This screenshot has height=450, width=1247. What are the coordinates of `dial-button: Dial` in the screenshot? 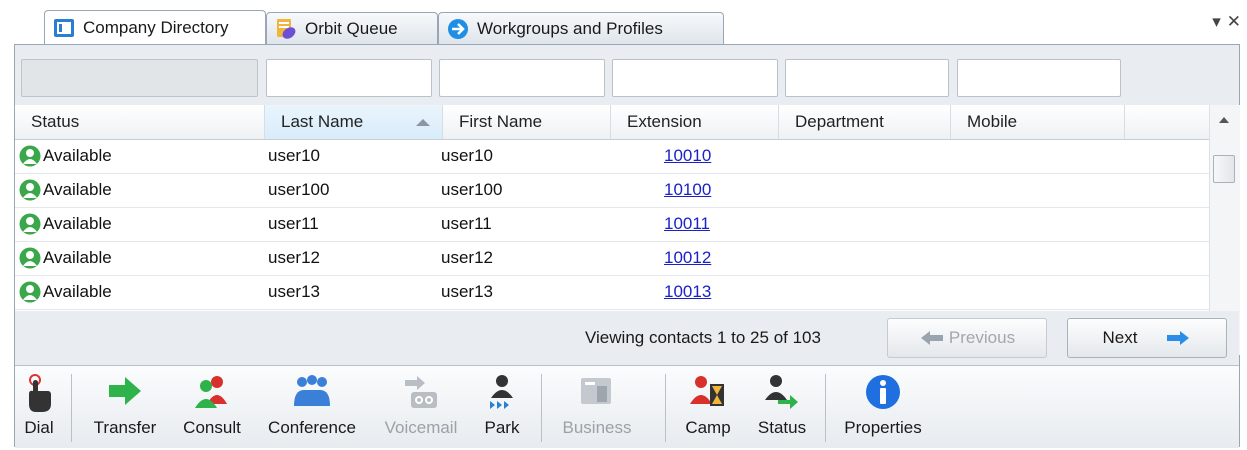 It's located at (39, 407).